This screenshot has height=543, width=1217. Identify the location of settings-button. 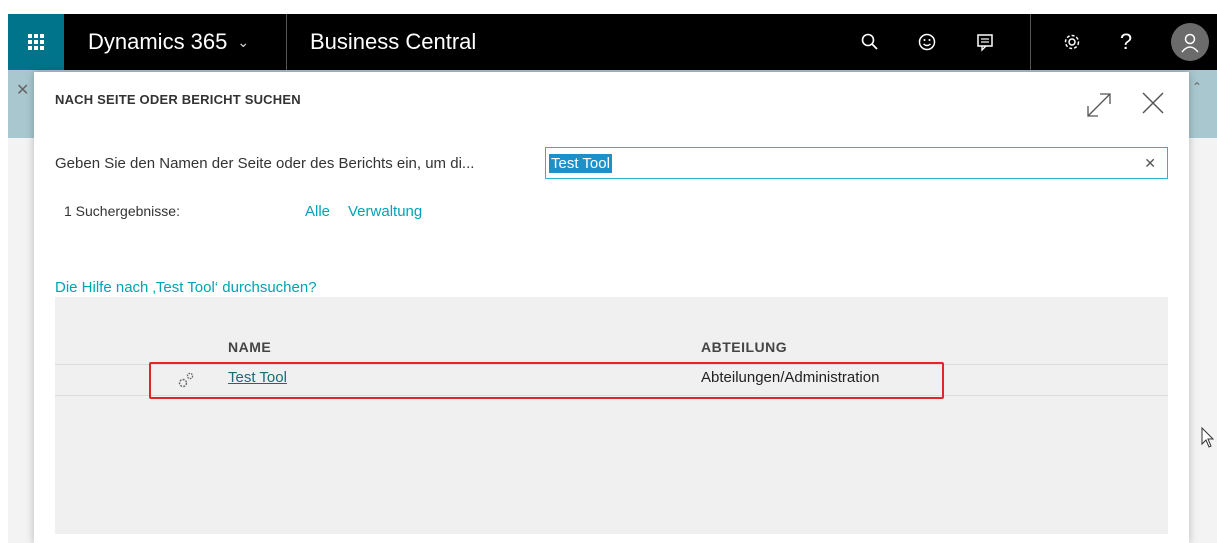
(1072, 42).